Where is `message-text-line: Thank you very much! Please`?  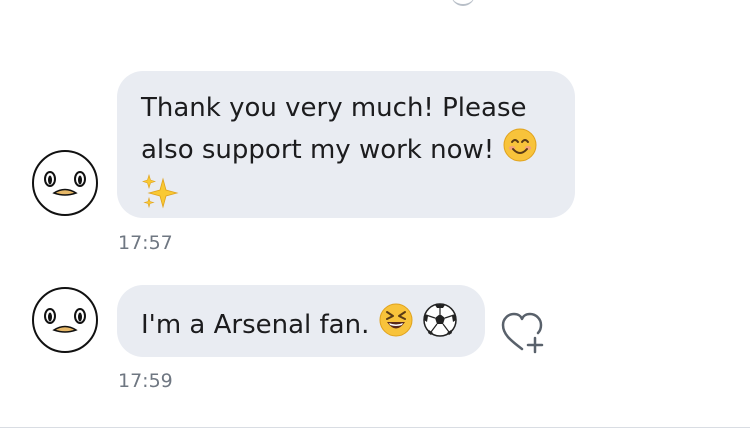
message-text-line: Thank you very much! Please is located at coordinates (334, 108).